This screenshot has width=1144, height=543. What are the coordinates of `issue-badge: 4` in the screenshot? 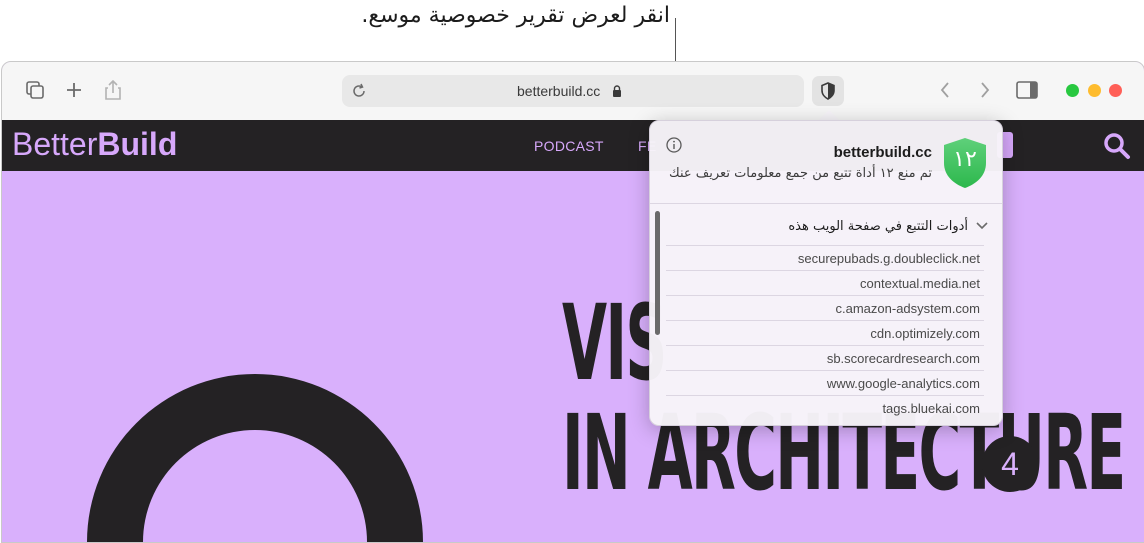 It's located at (1010, 464).